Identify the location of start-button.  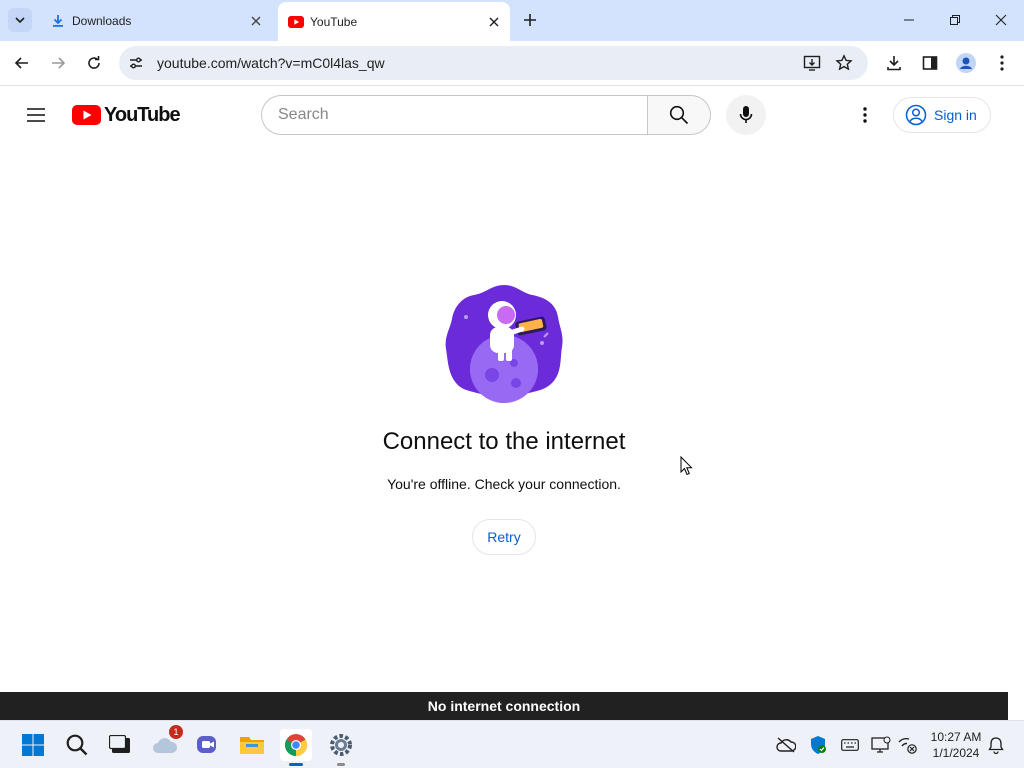
(33, 745).